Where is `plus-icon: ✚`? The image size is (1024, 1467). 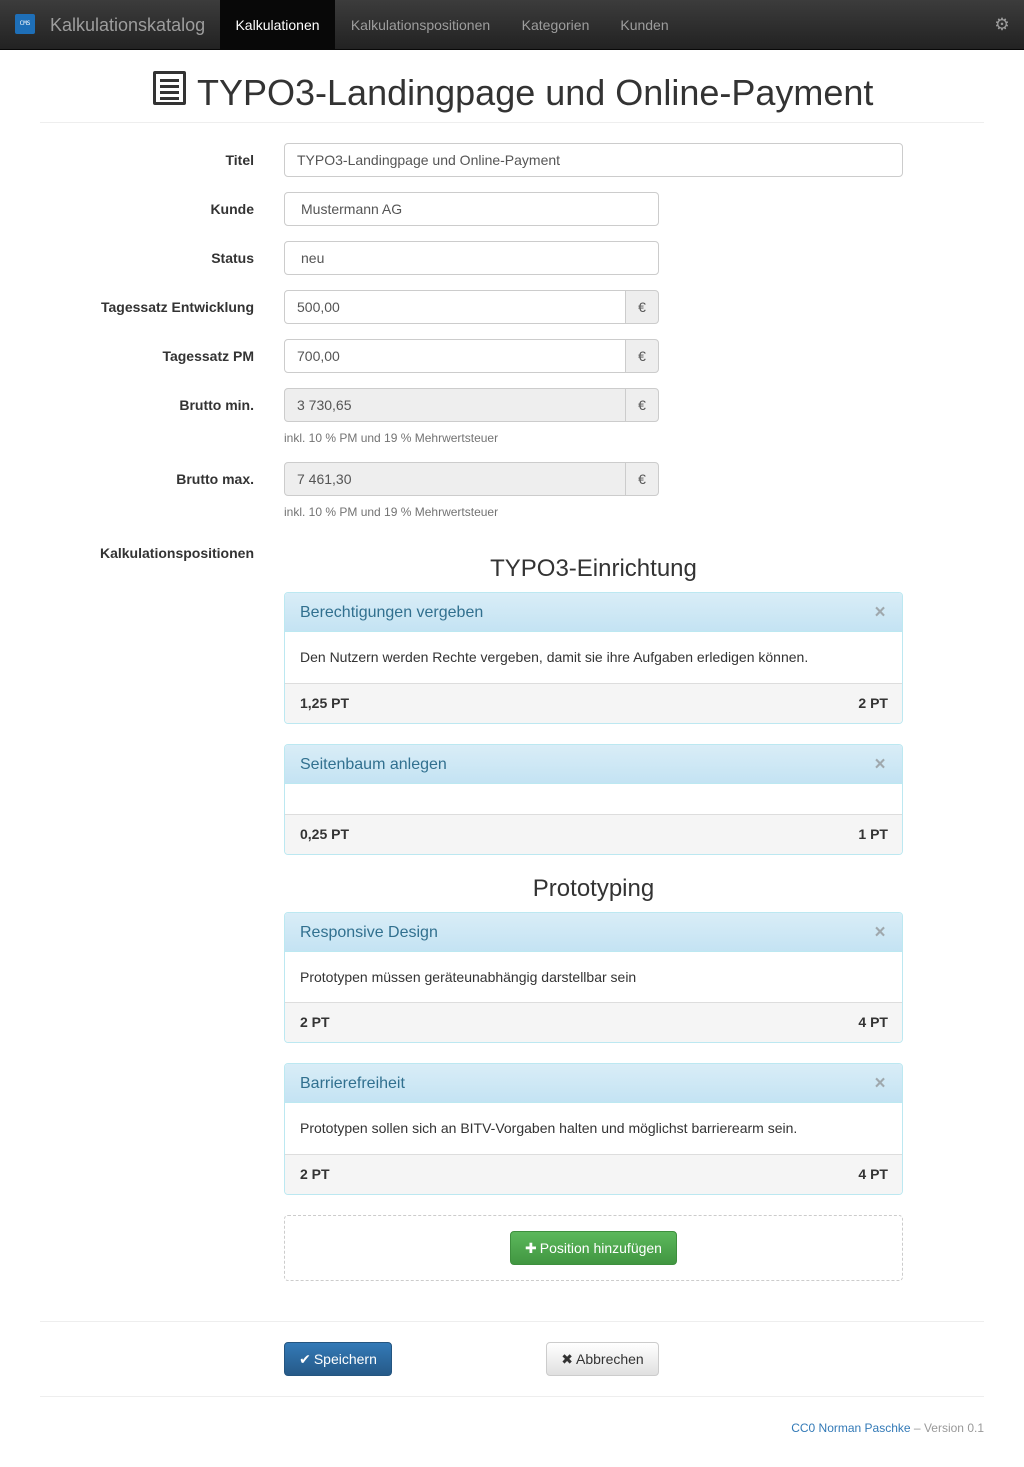
plus-icon: ✚ is located at coordinates (531, 1248).